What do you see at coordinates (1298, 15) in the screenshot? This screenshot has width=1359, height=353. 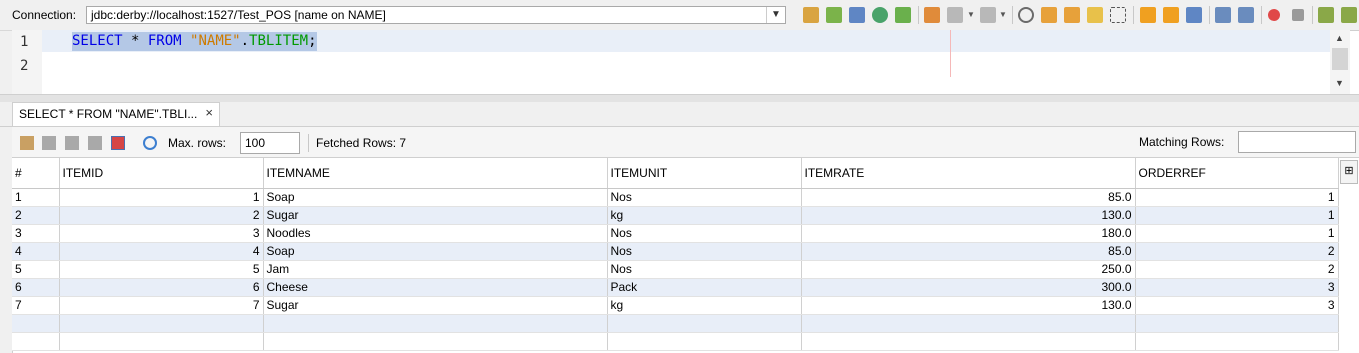 I see `stop-macro-icon` at bounding box center [1298, 15].